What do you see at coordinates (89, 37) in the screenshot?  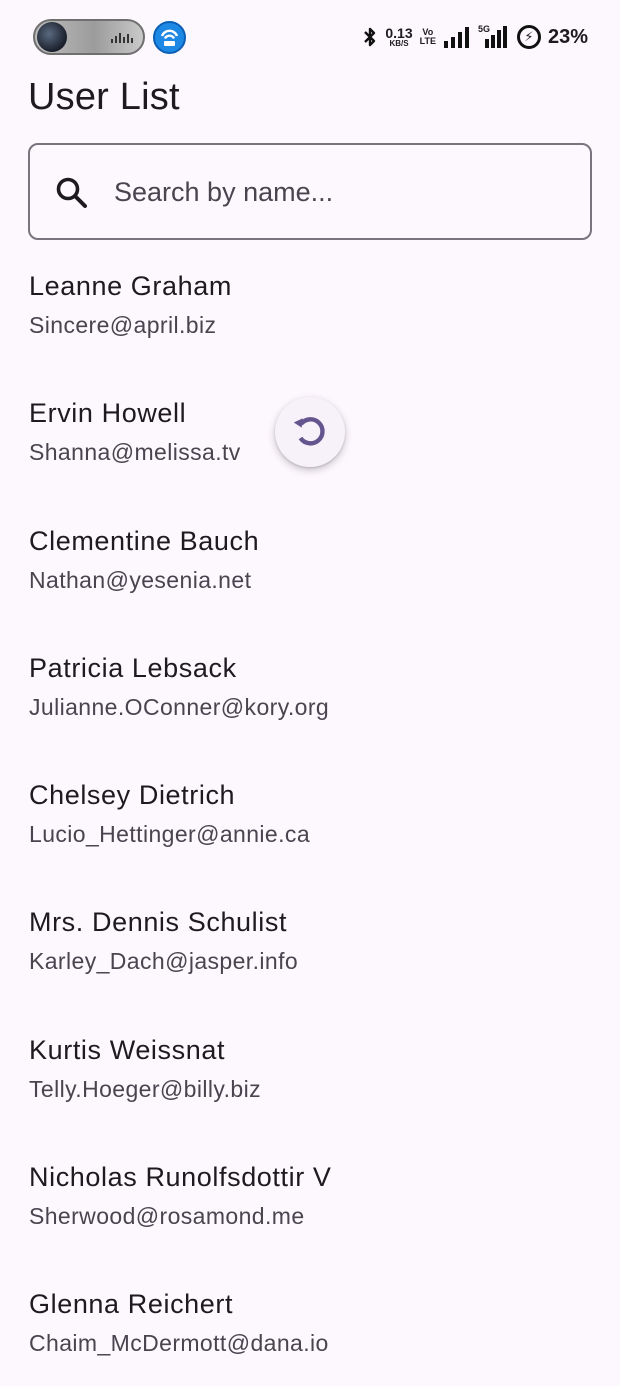 I see `media-pill` at bounding box center [89, 37].